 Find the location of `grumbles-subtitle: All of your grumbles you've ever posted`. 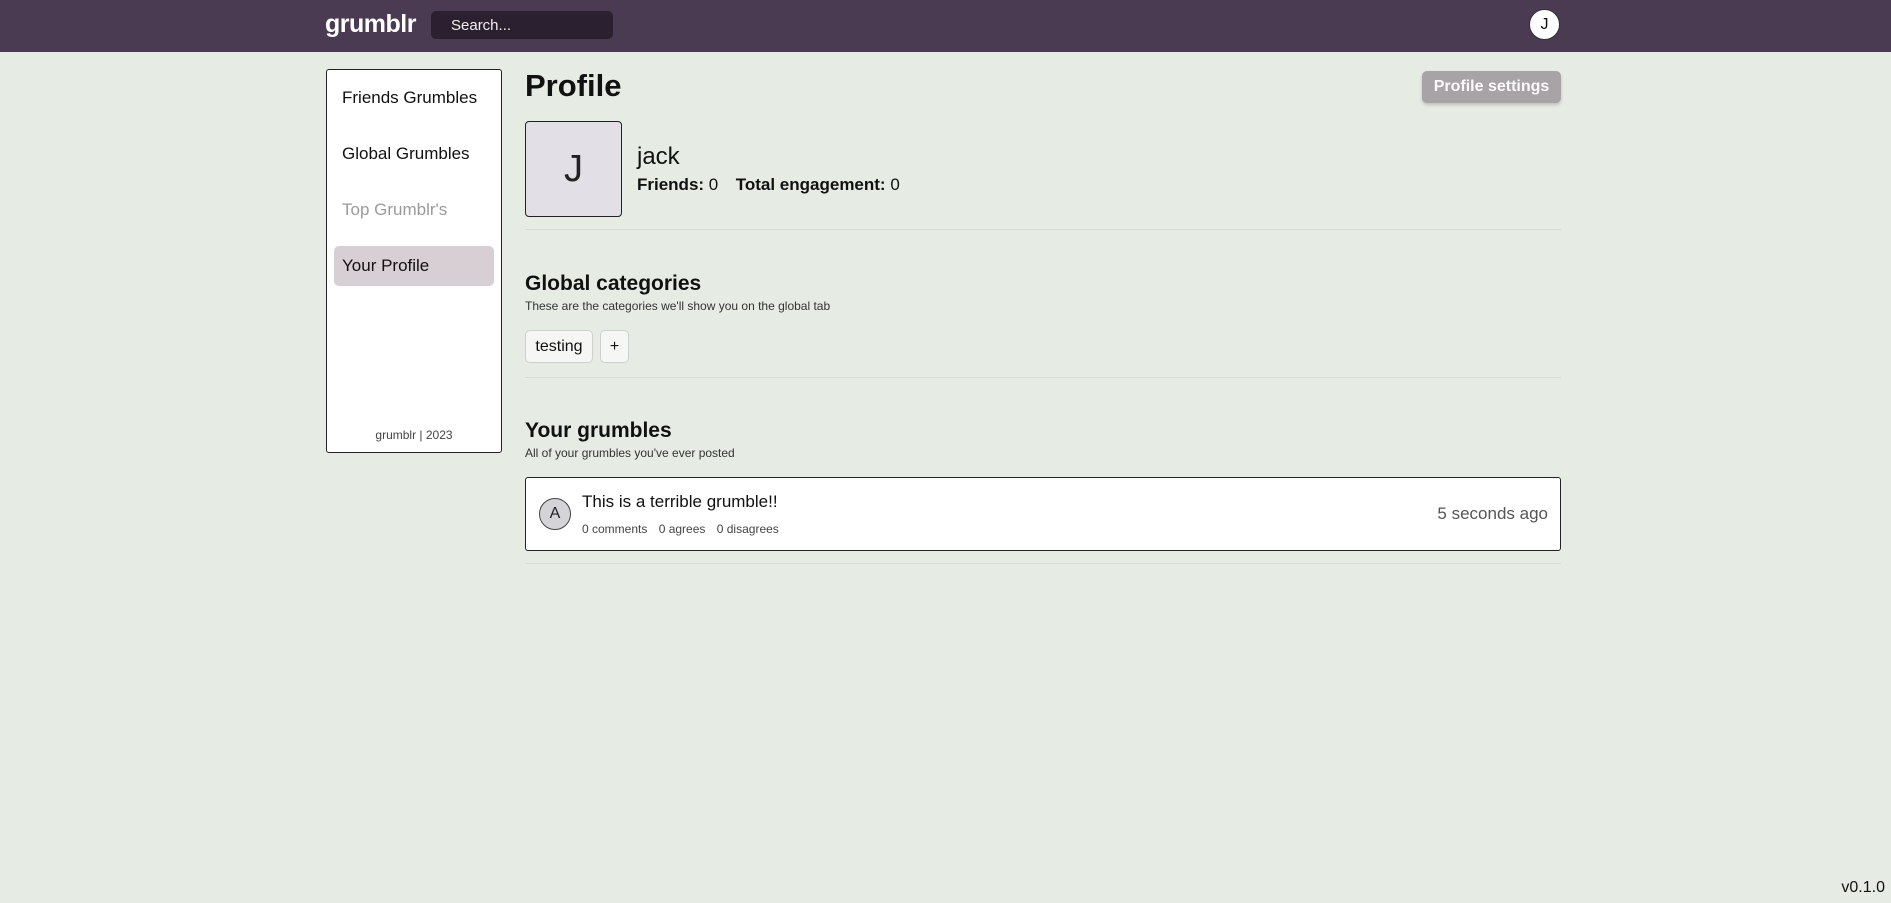

grumbles-subtitle: All of your grumbles you've ever posted is located at coordinates (630, 453).